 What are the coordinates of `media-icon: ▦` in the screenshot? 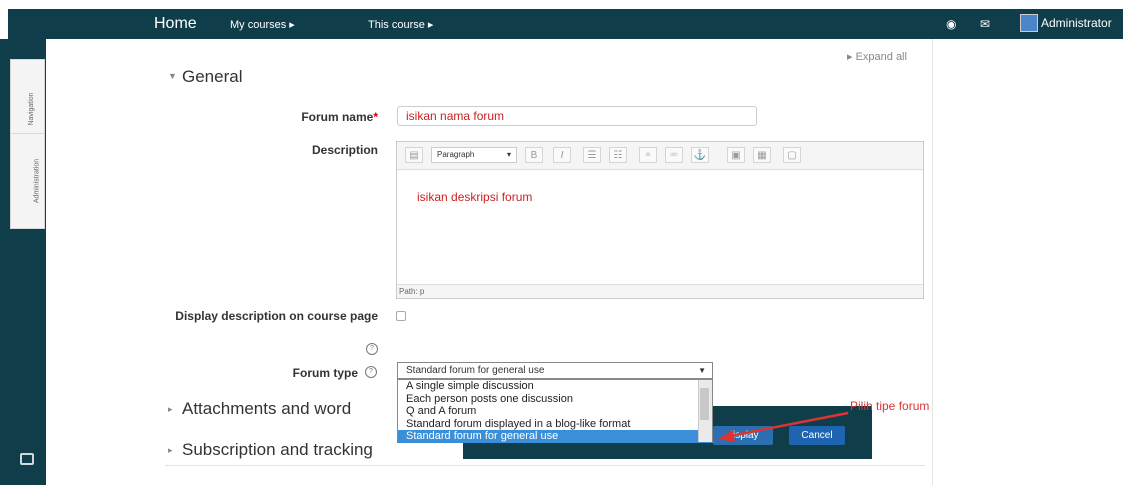 It's located at (762, 155).